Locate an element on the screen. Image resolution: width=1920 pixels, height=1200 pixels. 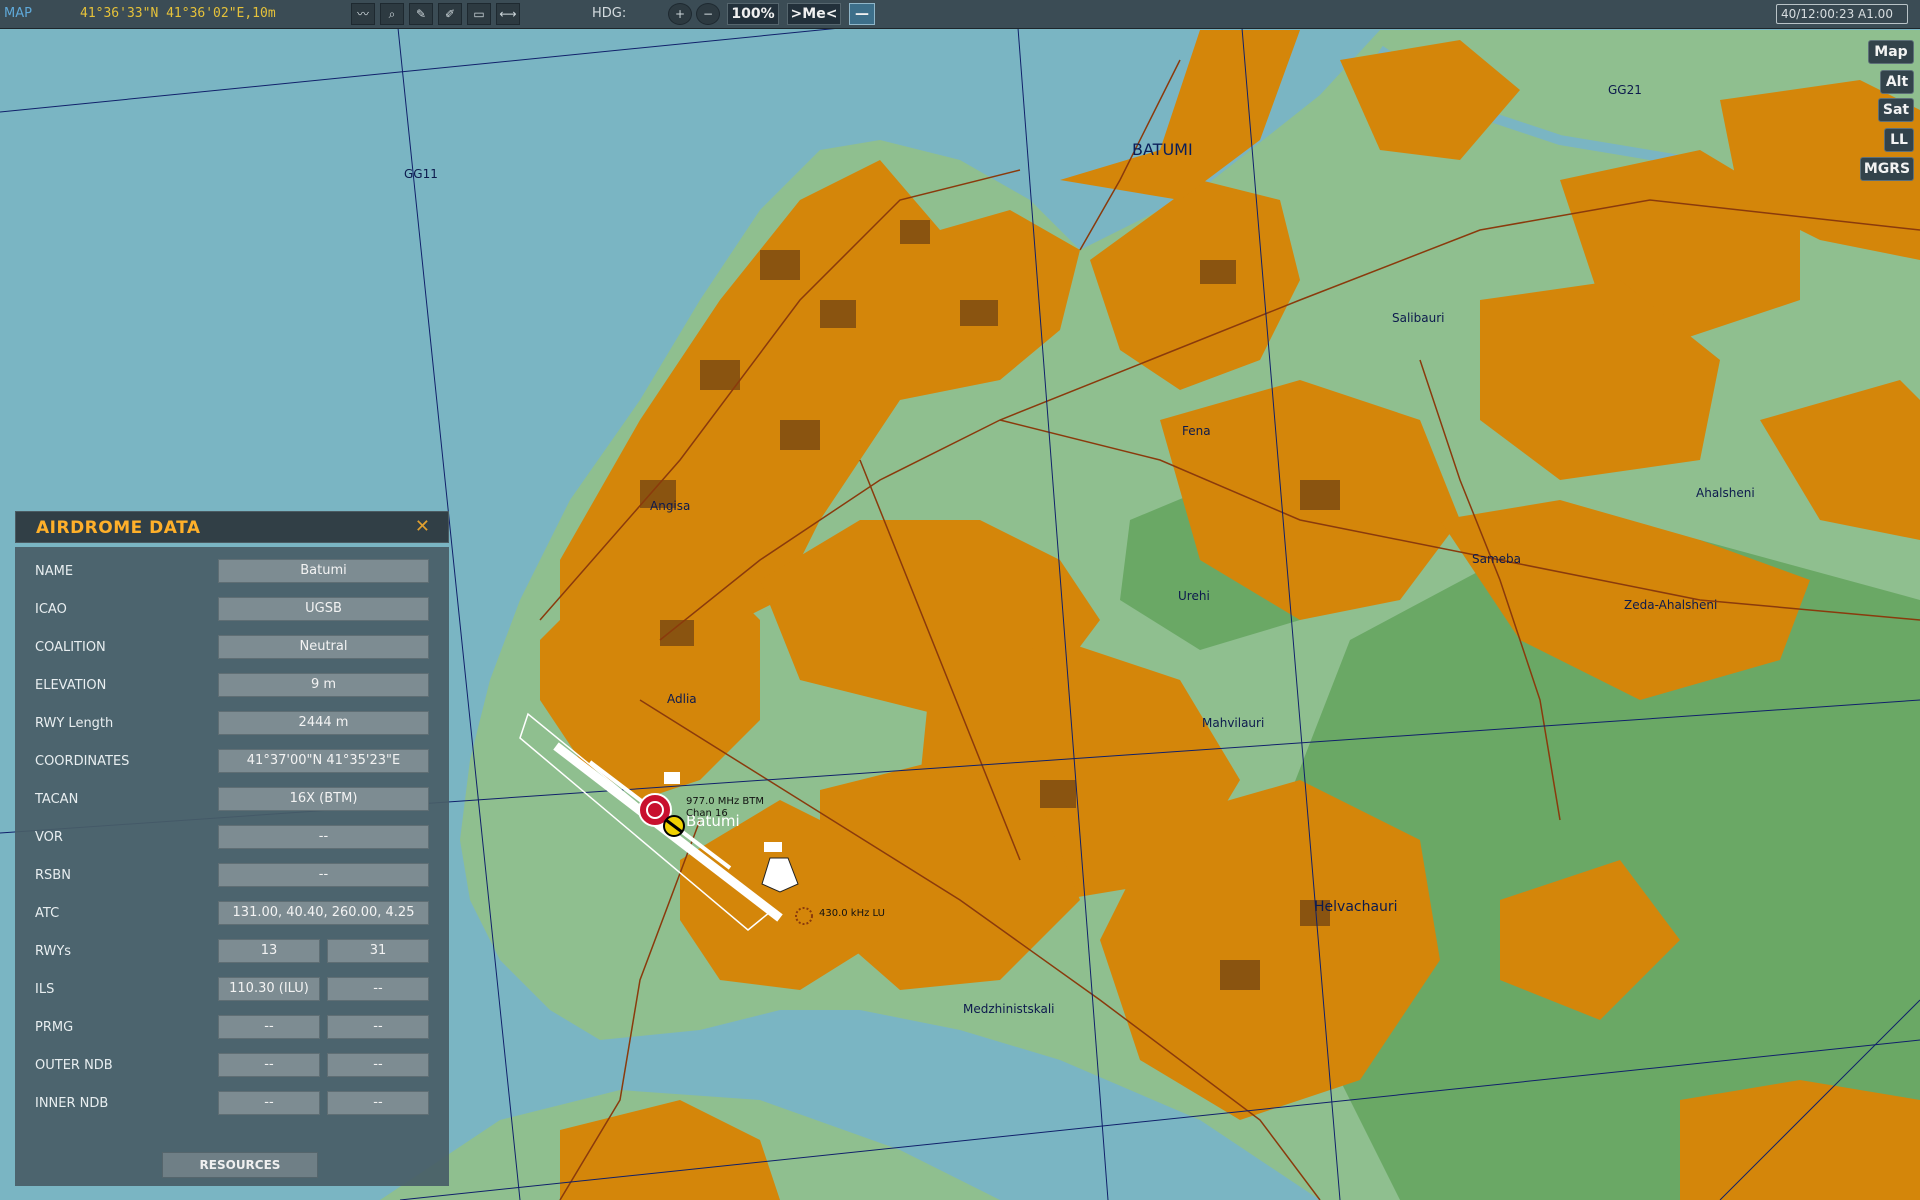
center-on-me-button: >Me< is located at coordinates (814, 14).